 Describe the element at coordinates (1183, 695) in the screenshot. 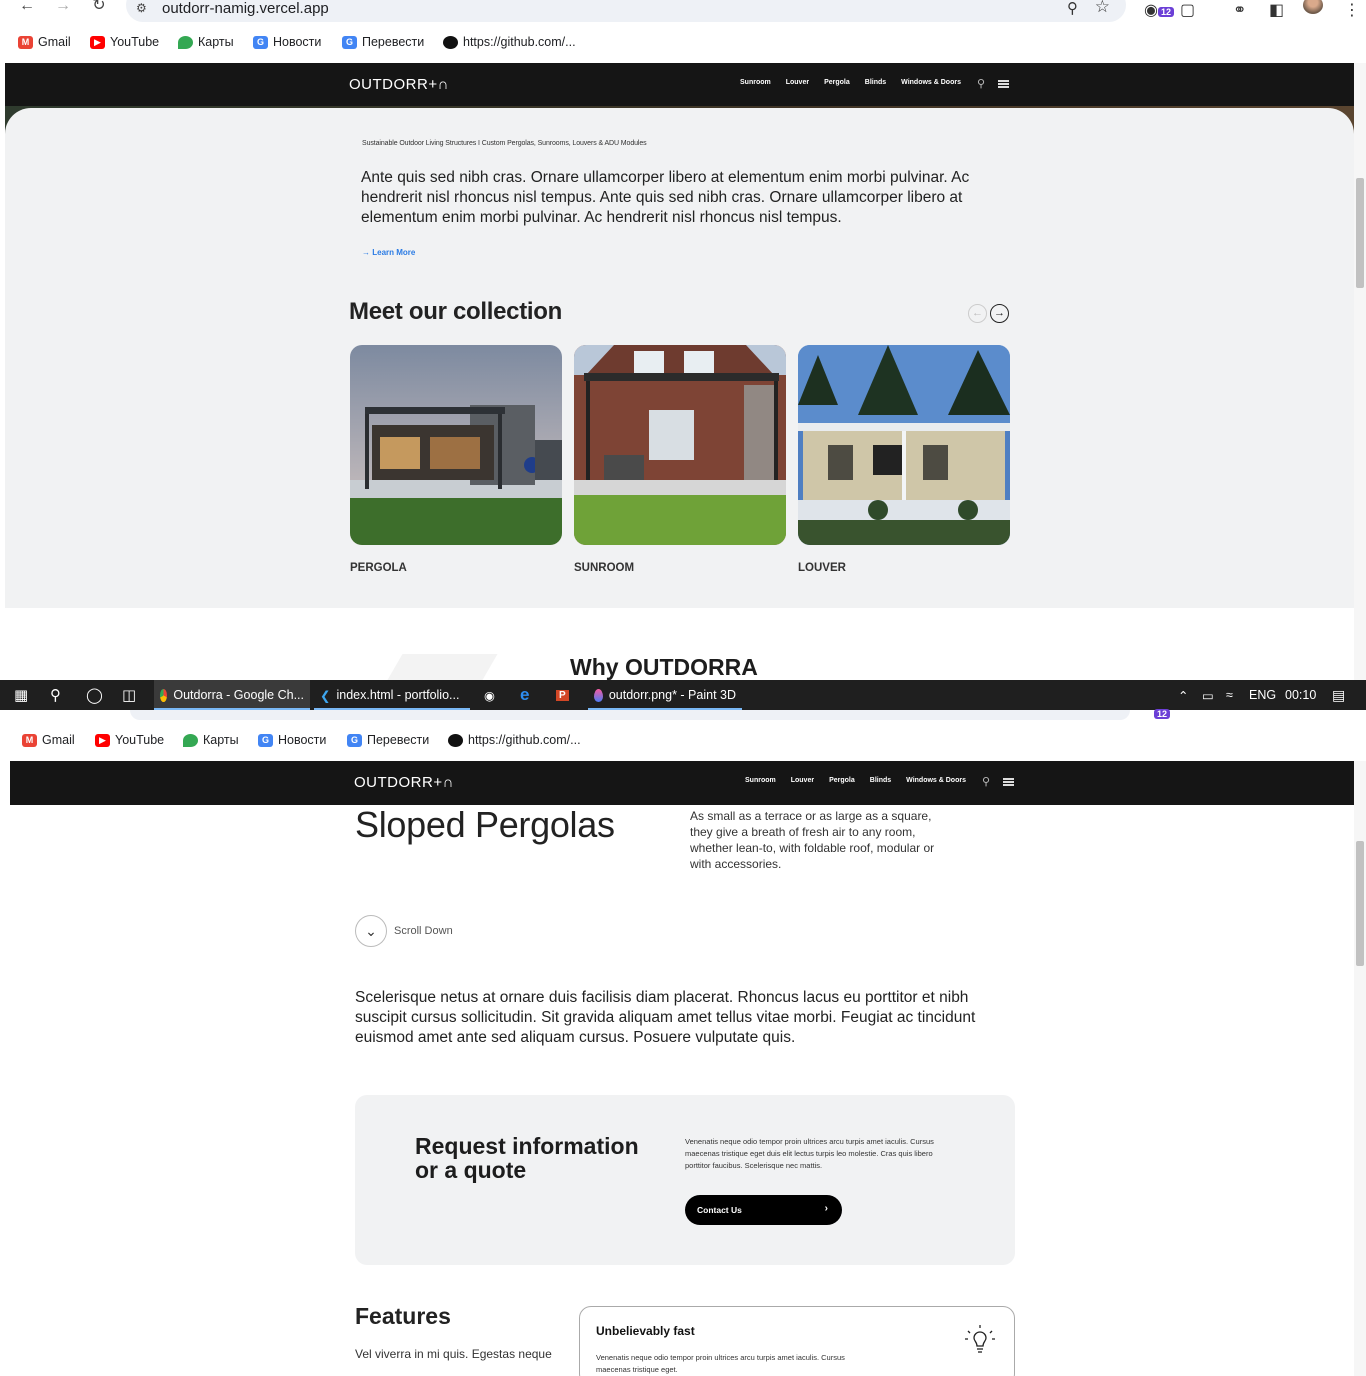

I see `chevron-up-icon: ⌃` at that location.